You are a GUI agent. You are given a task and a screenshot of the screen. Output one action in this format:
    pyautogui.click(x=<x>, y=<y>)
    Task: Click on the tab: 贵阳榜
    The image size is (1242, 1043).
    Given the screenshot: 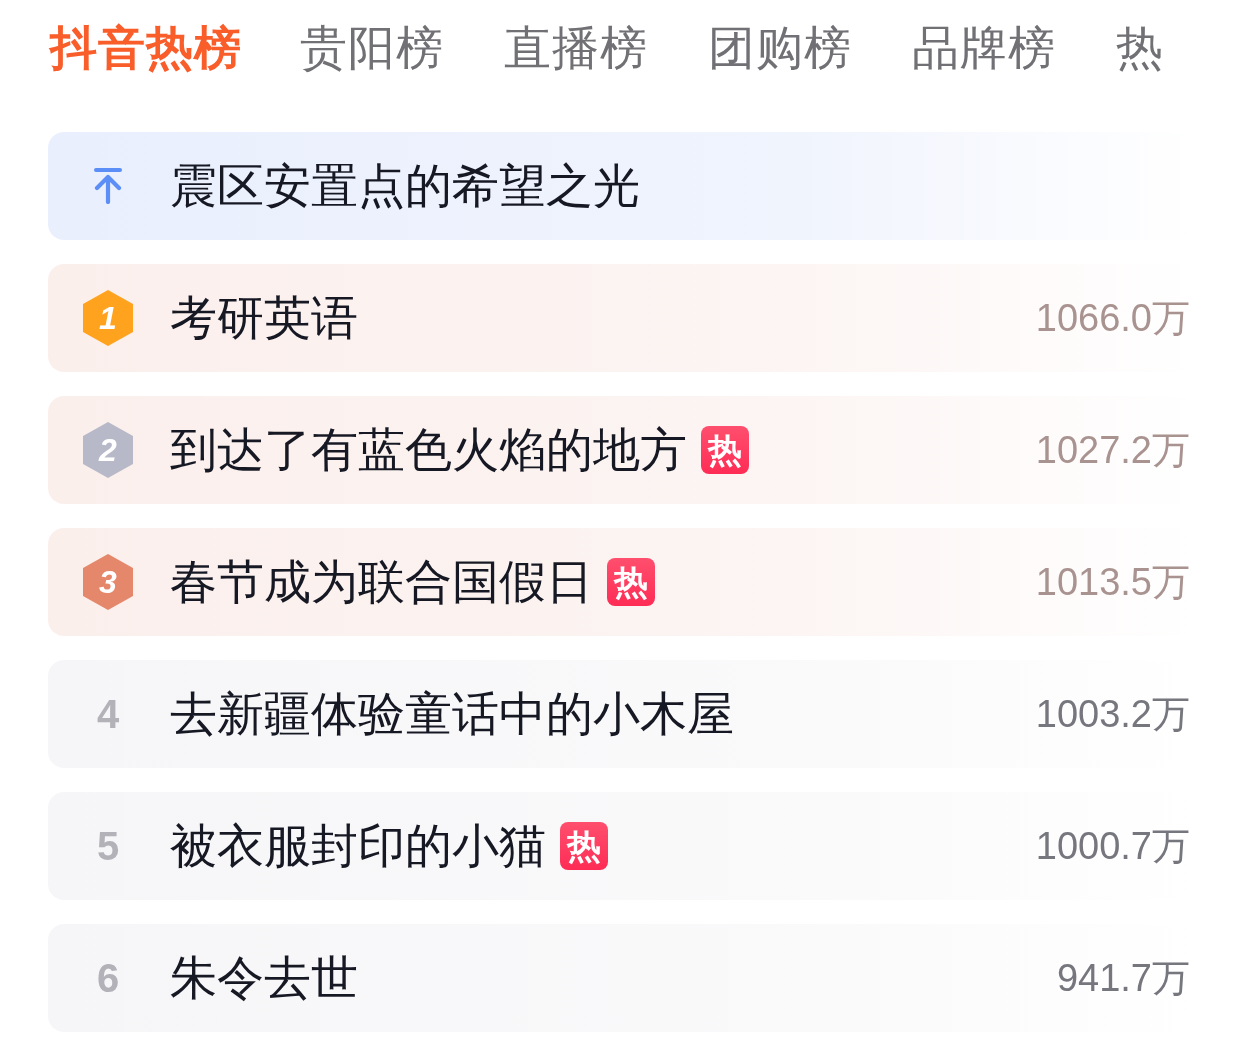 What is the action you would take?
    pyautogui.click(x=372, y=48)
    